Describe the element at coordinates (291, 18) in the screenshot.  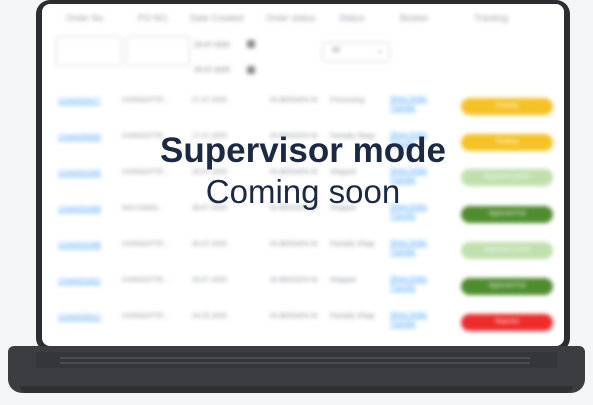
I see `column-header: Order status` at that location.